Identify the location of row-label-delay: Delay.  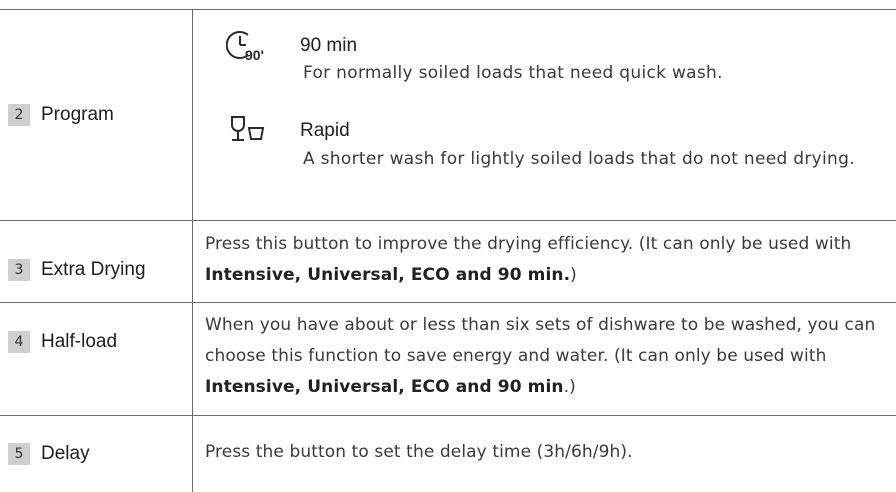
(65, 453).